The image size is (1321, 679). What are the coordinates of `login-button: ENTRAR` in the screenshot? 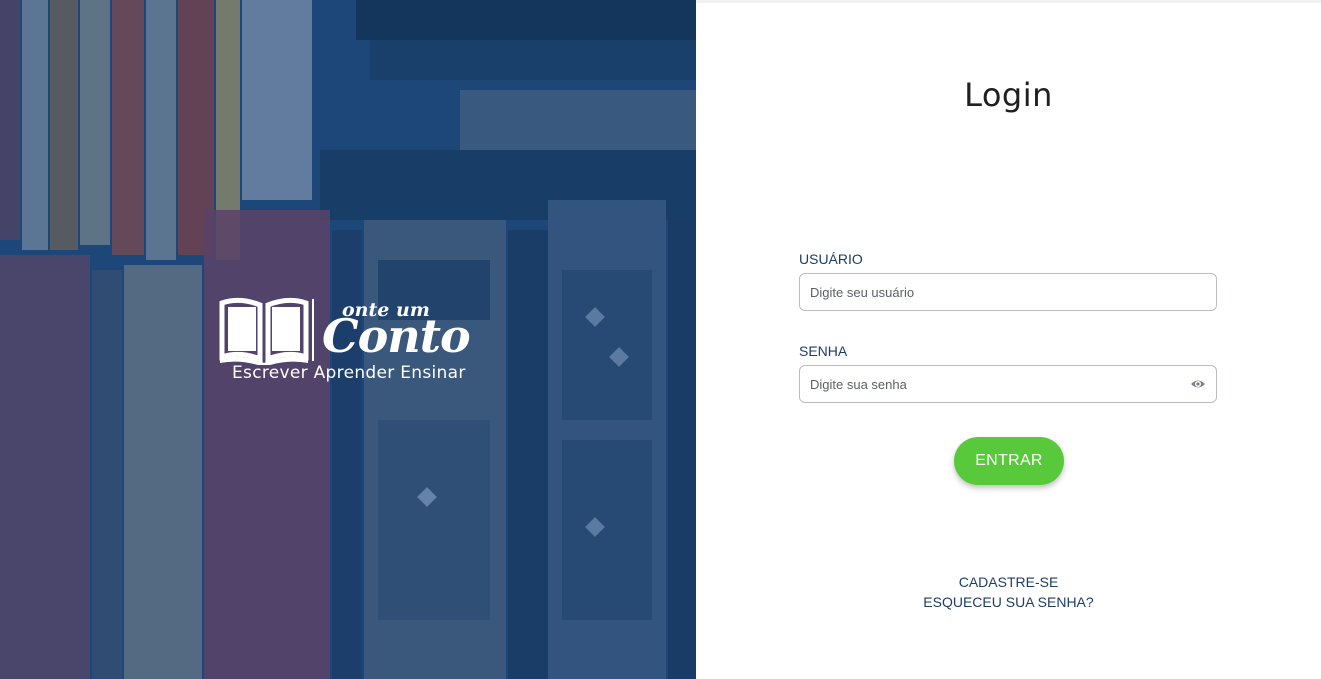 It's located at (1009, 461).